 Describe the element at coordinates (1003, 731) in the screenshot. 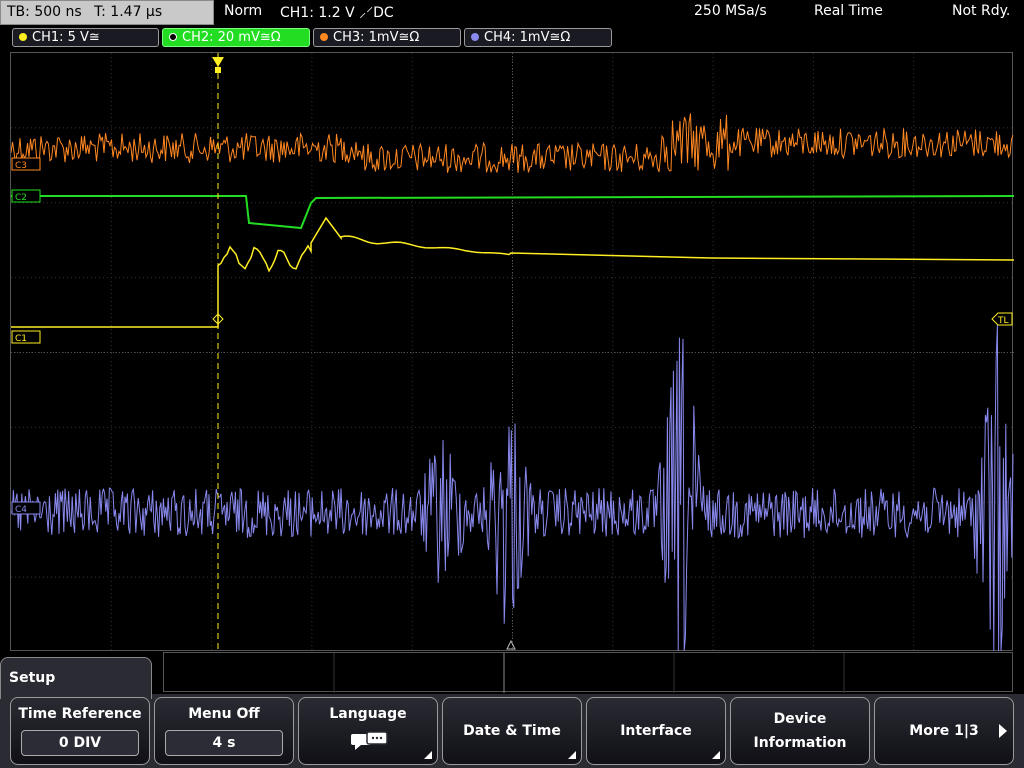

I see `next-page-arrow-icon` at that location.